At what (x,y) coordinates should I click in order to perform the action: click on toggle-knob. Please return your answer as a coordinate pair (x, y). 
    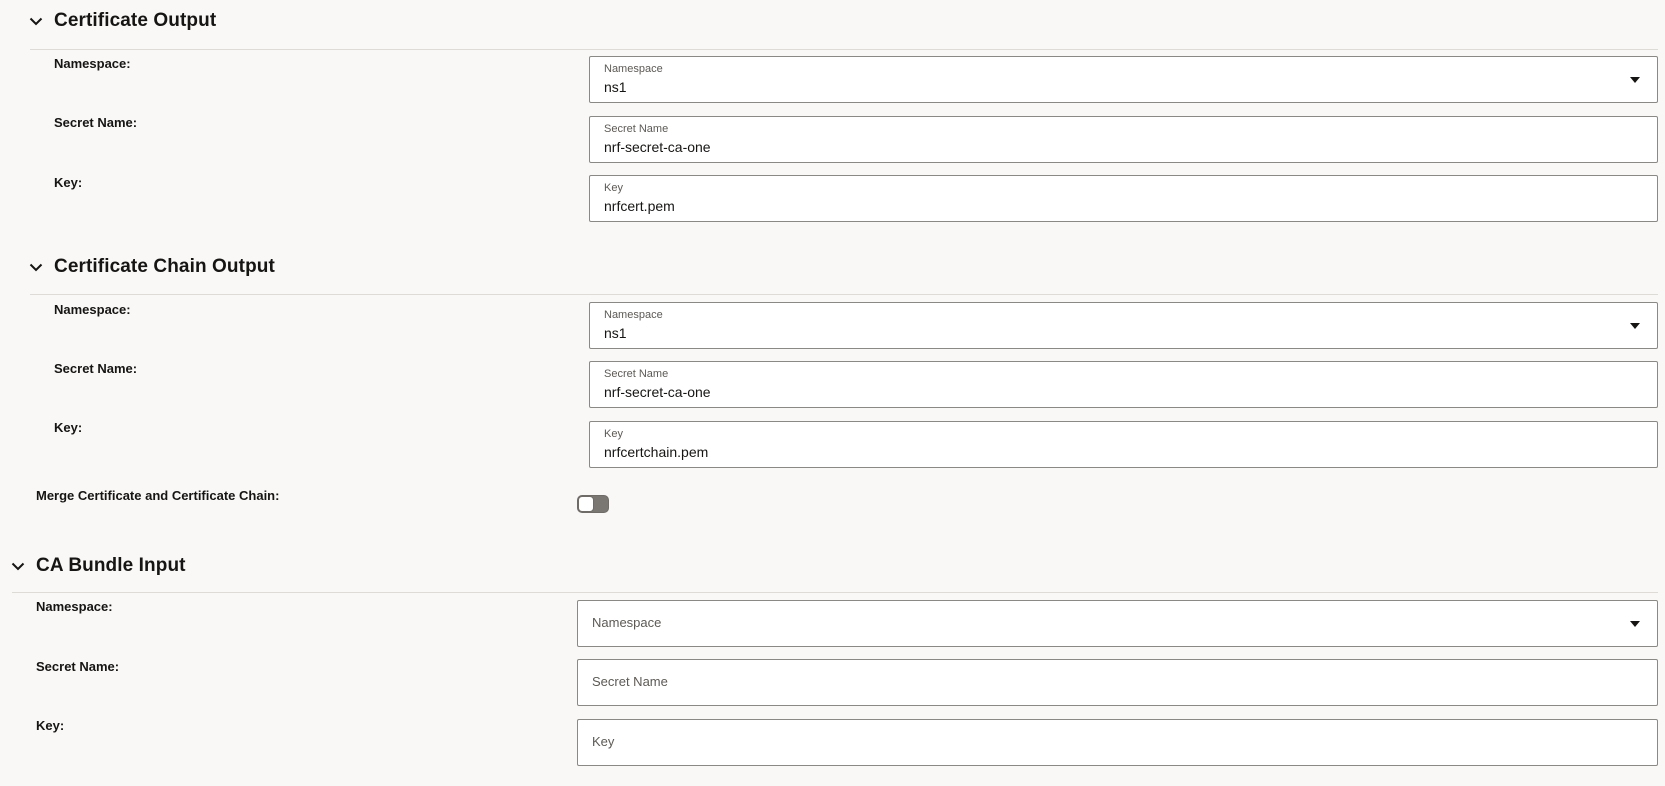
    Looking at the image, I should click on (586, 504).